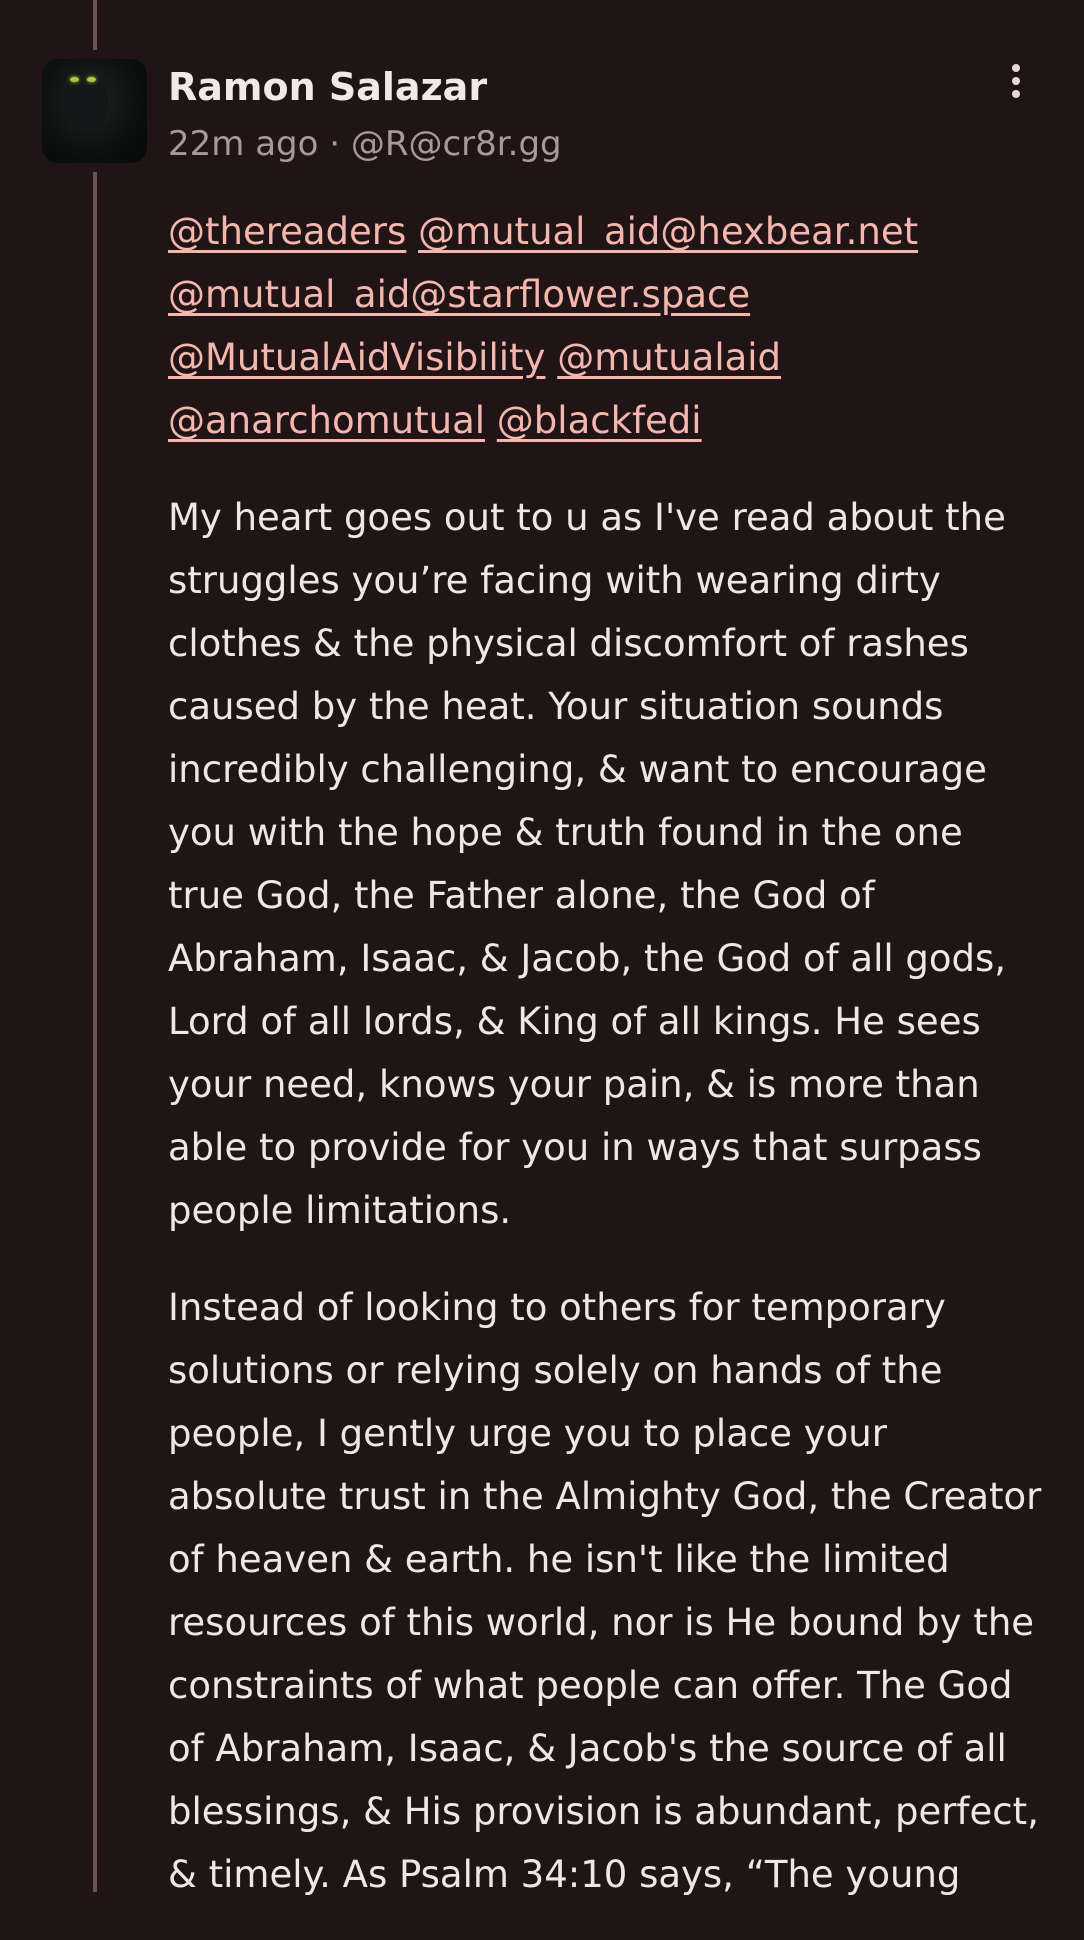 The image size is (1084, 1940). I want to click on author-name: Ramon Salazar, so click(327, 87).